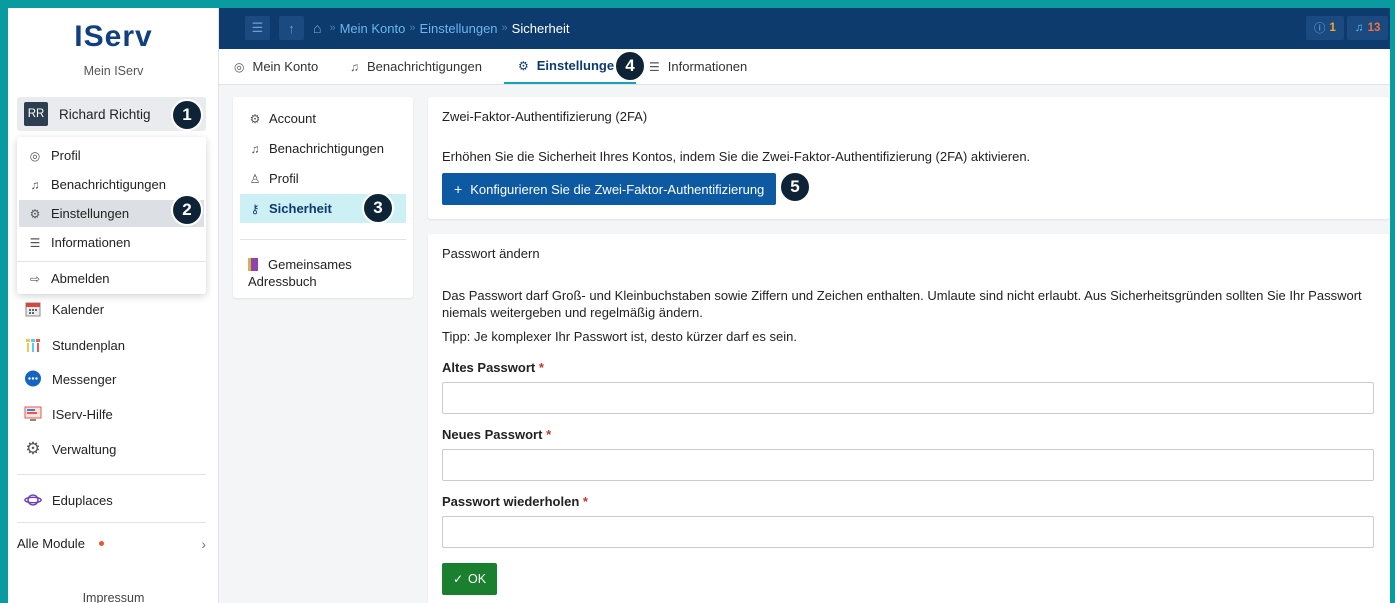  I want to click on info-badge-button: ⓘ 1, so click(1325, 28).